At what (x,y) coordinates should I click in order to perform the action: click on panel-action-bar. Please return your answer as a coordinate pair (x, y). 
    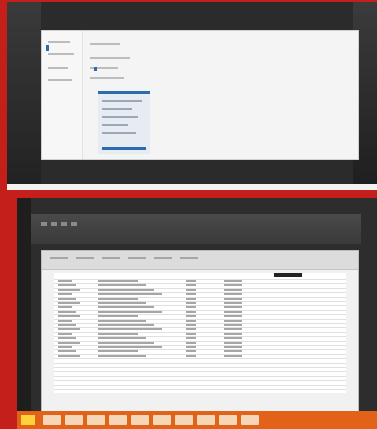
    Looking at the image, I should click on (124, 148).